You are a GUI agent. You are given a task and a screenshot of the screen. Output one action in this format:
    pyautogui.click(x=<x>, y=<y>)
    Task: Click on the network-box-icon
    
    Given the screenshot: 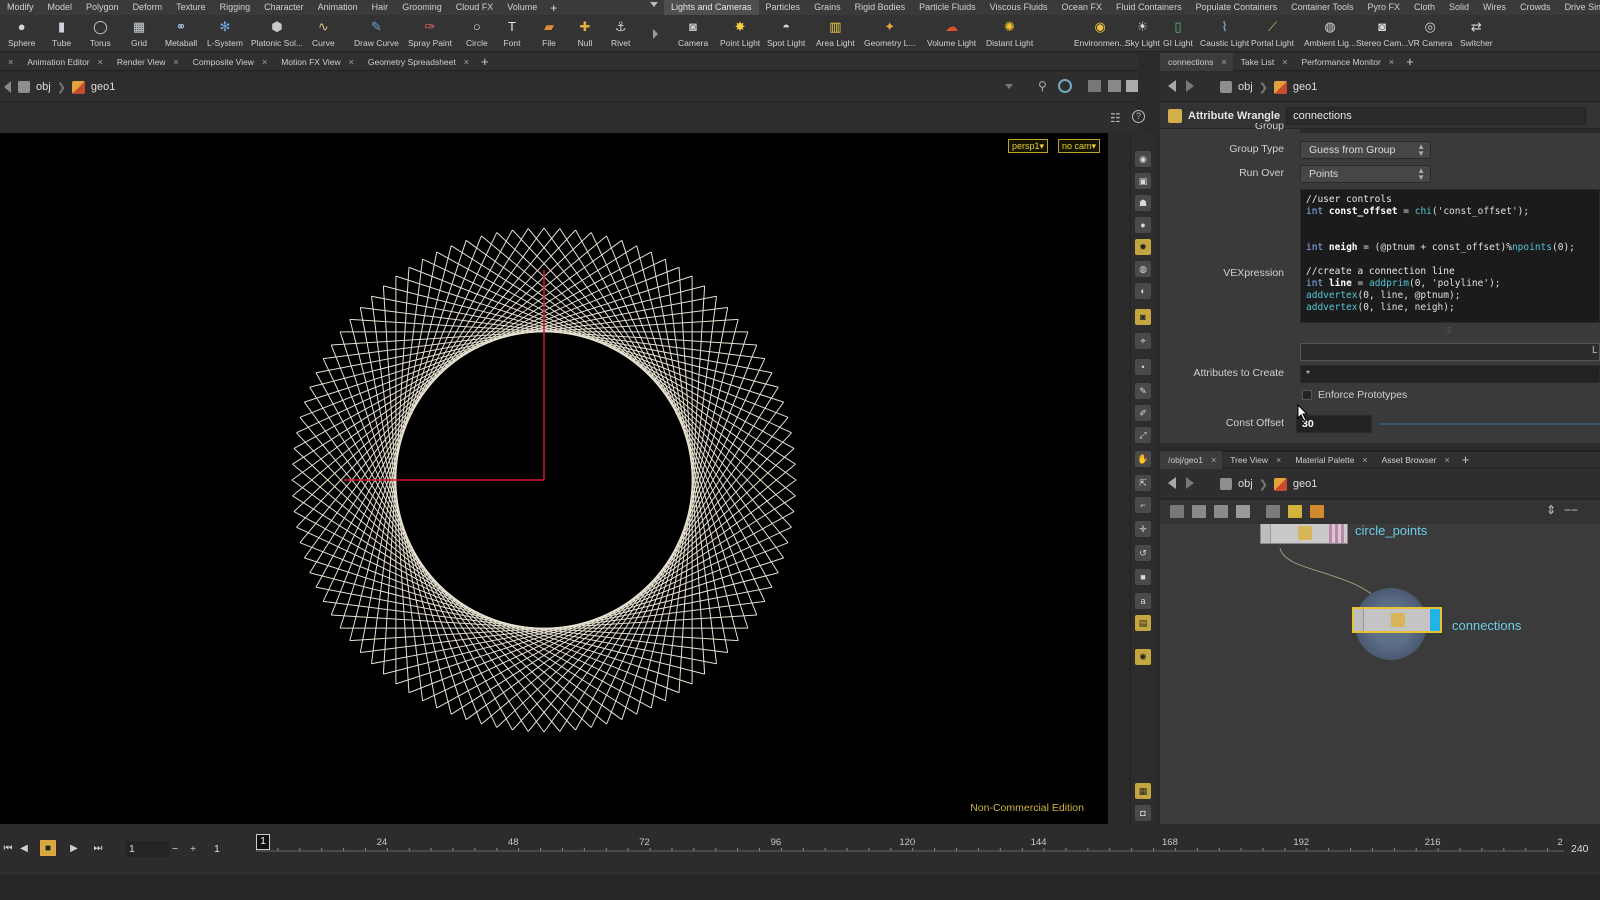 What is the action you would take?
    pyautogui.click(x=1317, y=511)
    